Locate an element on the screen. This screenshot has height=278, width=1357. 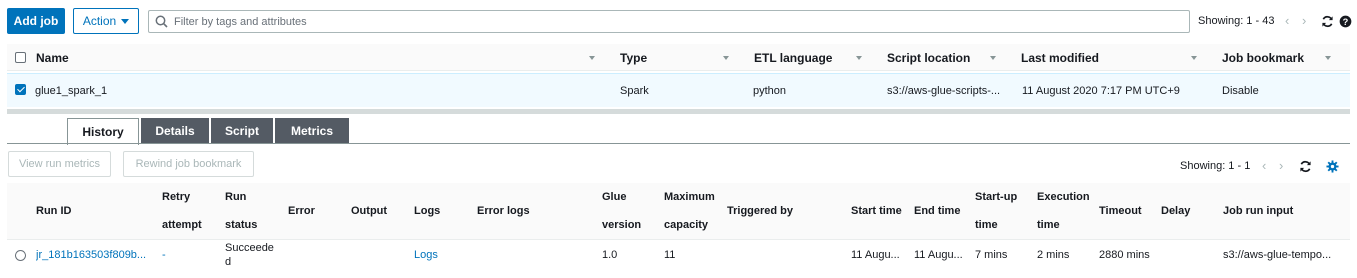
view-run-metrics-button: View run metrics is located at coordinates (59, 164).